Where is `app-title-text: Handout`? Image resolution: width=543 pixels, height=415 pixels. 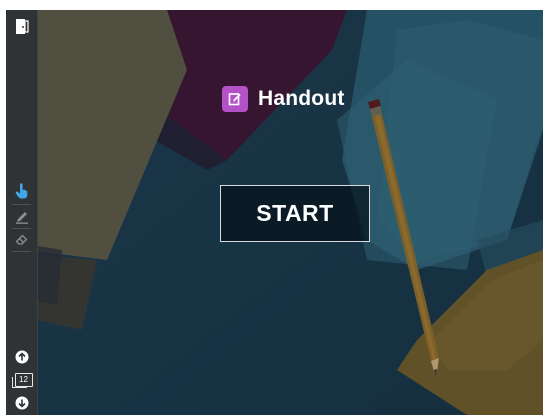
app-title-text: Handout is located at coordinates (301, 98).